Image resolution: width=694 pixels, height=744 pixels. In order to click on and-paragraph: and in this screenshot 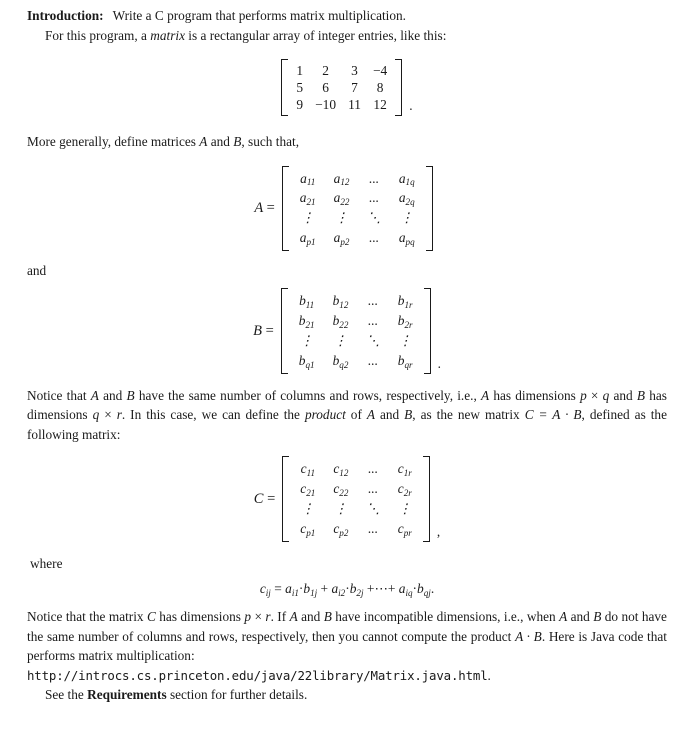, I will do `click(347, 271)`.